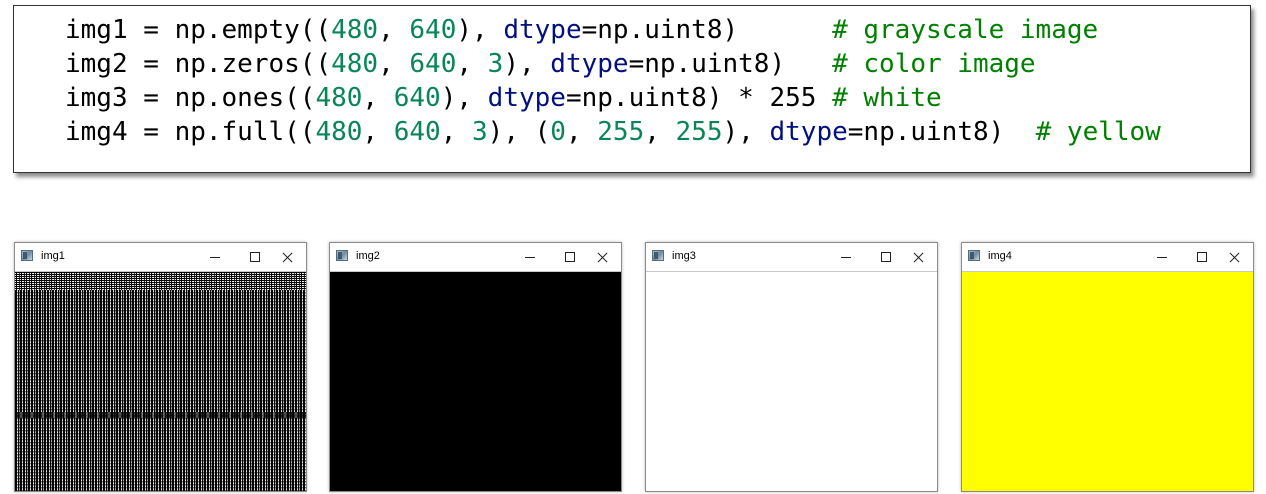 The width and height of the screenshot is (1266, 494). What do you see at coordinates (160, 257) in the screenshot?
I see `window-titlebar: img1` at bounding box center [160, 257].